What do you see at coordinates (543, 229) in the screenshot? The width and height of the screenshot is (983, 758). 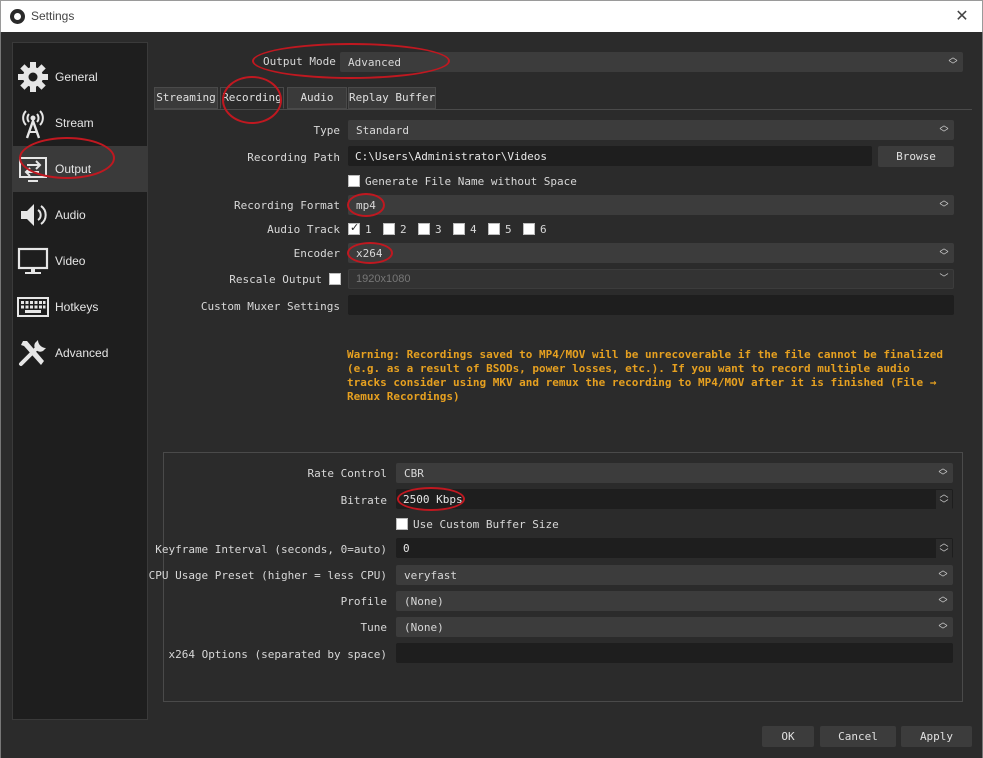 I see `audio-track-6-label: 6` at bounding box center [543, 229].